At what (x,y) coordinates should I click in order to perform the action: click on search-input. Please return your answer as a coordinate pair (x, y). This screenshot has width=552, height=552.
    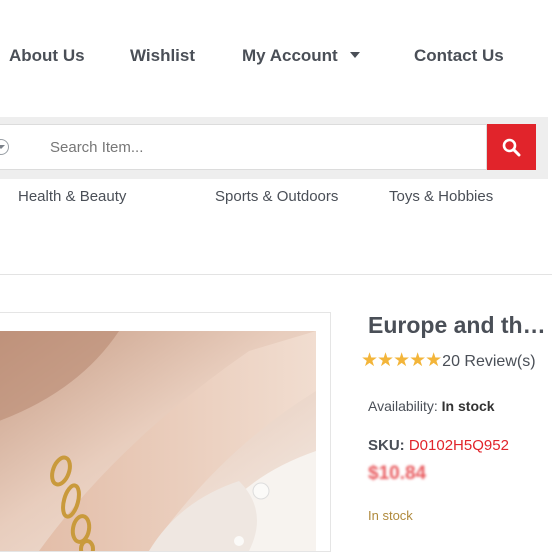
    Looking at the image, I should click on (260, 147).